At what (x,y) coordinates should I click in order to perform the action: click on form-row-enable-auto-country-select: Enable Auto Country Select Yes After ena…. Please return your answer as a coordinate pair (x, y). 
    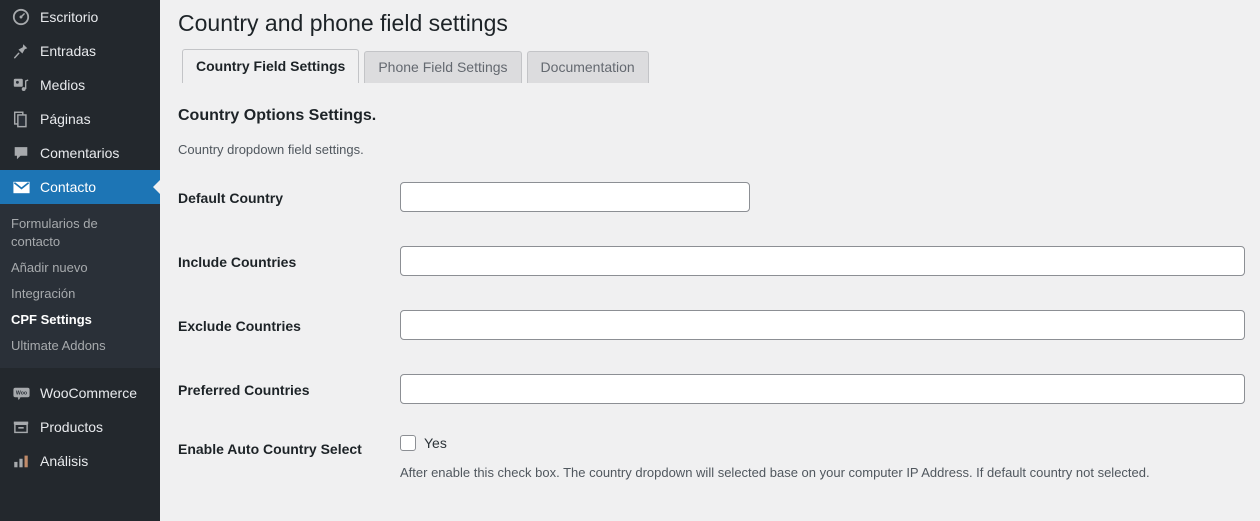
    Looking at the image, I should click on (718, 455).